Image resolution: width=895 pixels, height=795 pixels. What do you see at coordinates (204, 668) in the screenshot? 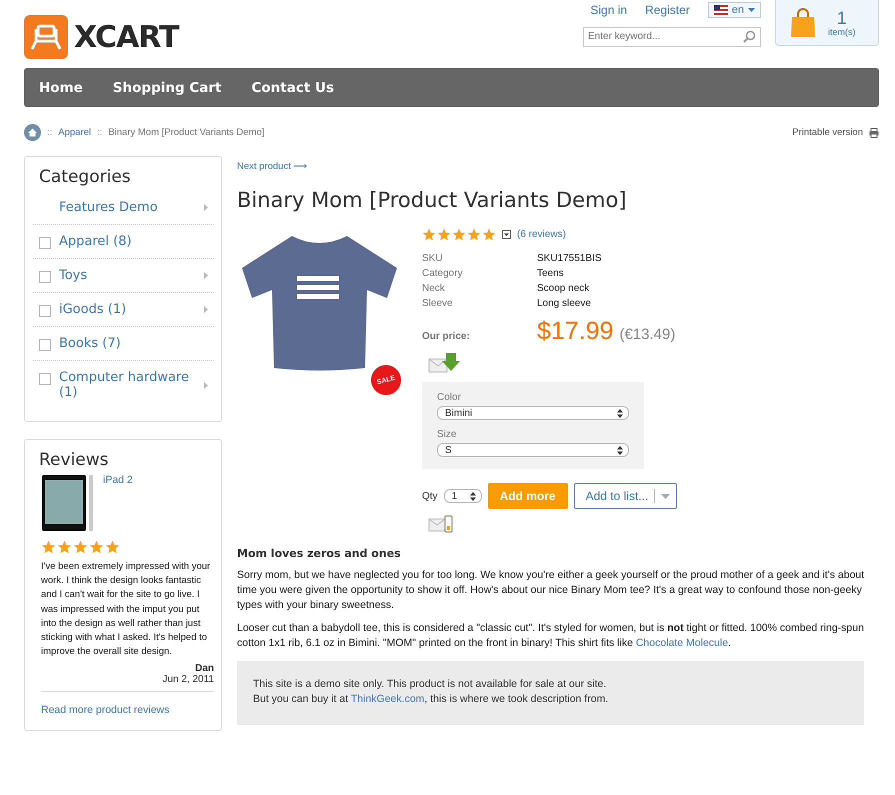
I see `review-author: Dan` at bounding box center [204, 668].